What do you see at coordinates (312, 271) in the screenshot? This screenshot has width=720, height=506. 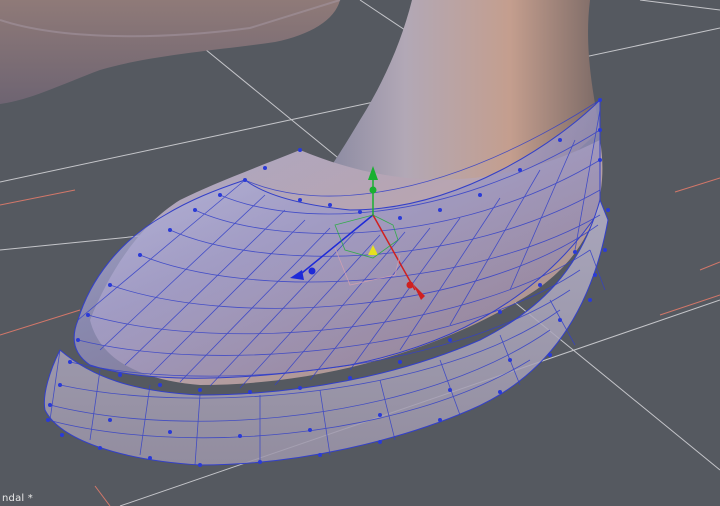 I see `gizmo-z-handle` at bounding box center [312, 271].